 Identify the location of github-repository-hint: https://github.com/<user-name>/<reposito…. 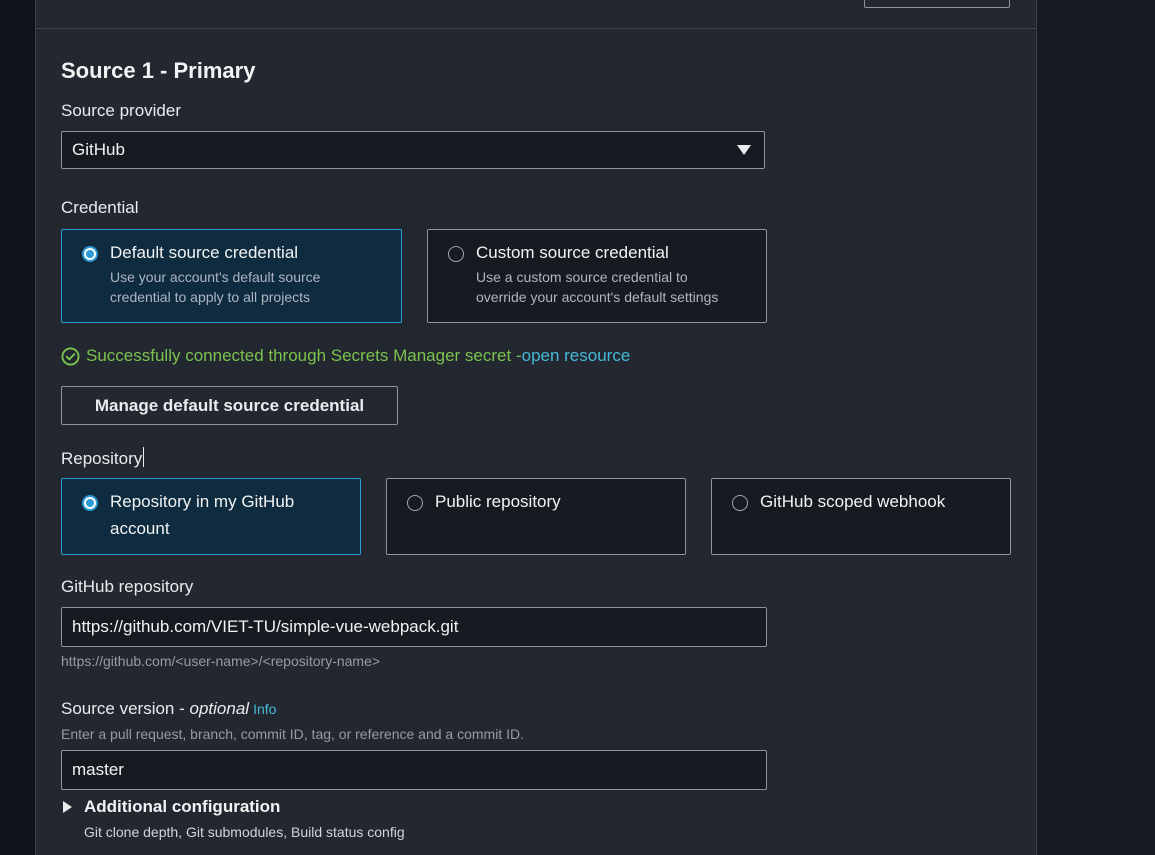
(221, 661).